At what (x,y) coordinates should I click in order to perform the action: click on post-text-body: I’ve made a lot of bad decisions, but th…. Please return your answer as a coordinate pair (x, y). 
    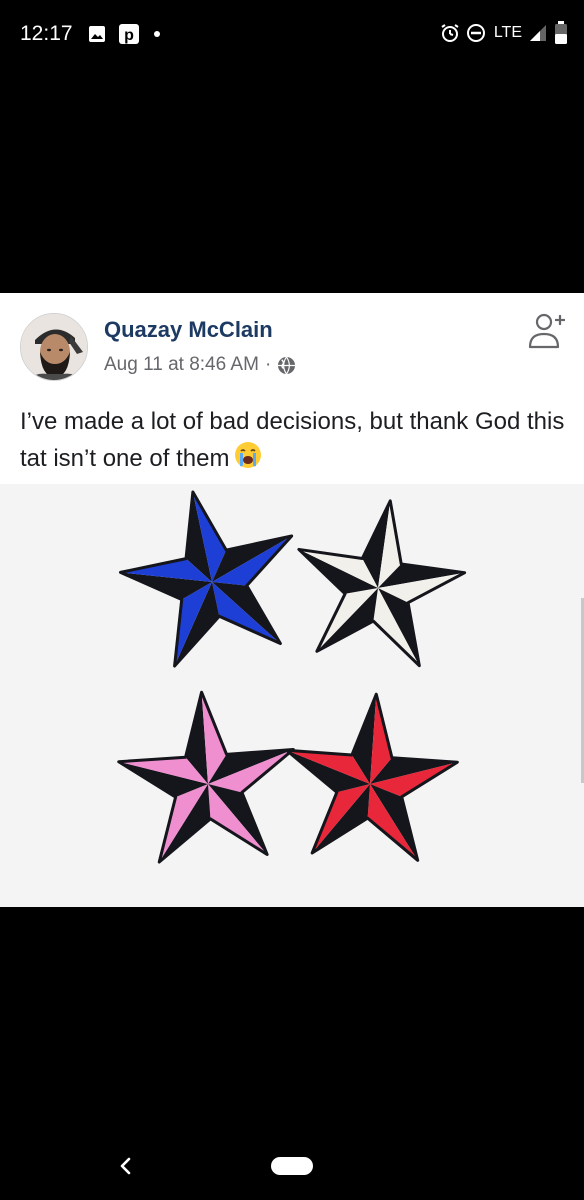
    Looking at the image, I should click on (292, 440).